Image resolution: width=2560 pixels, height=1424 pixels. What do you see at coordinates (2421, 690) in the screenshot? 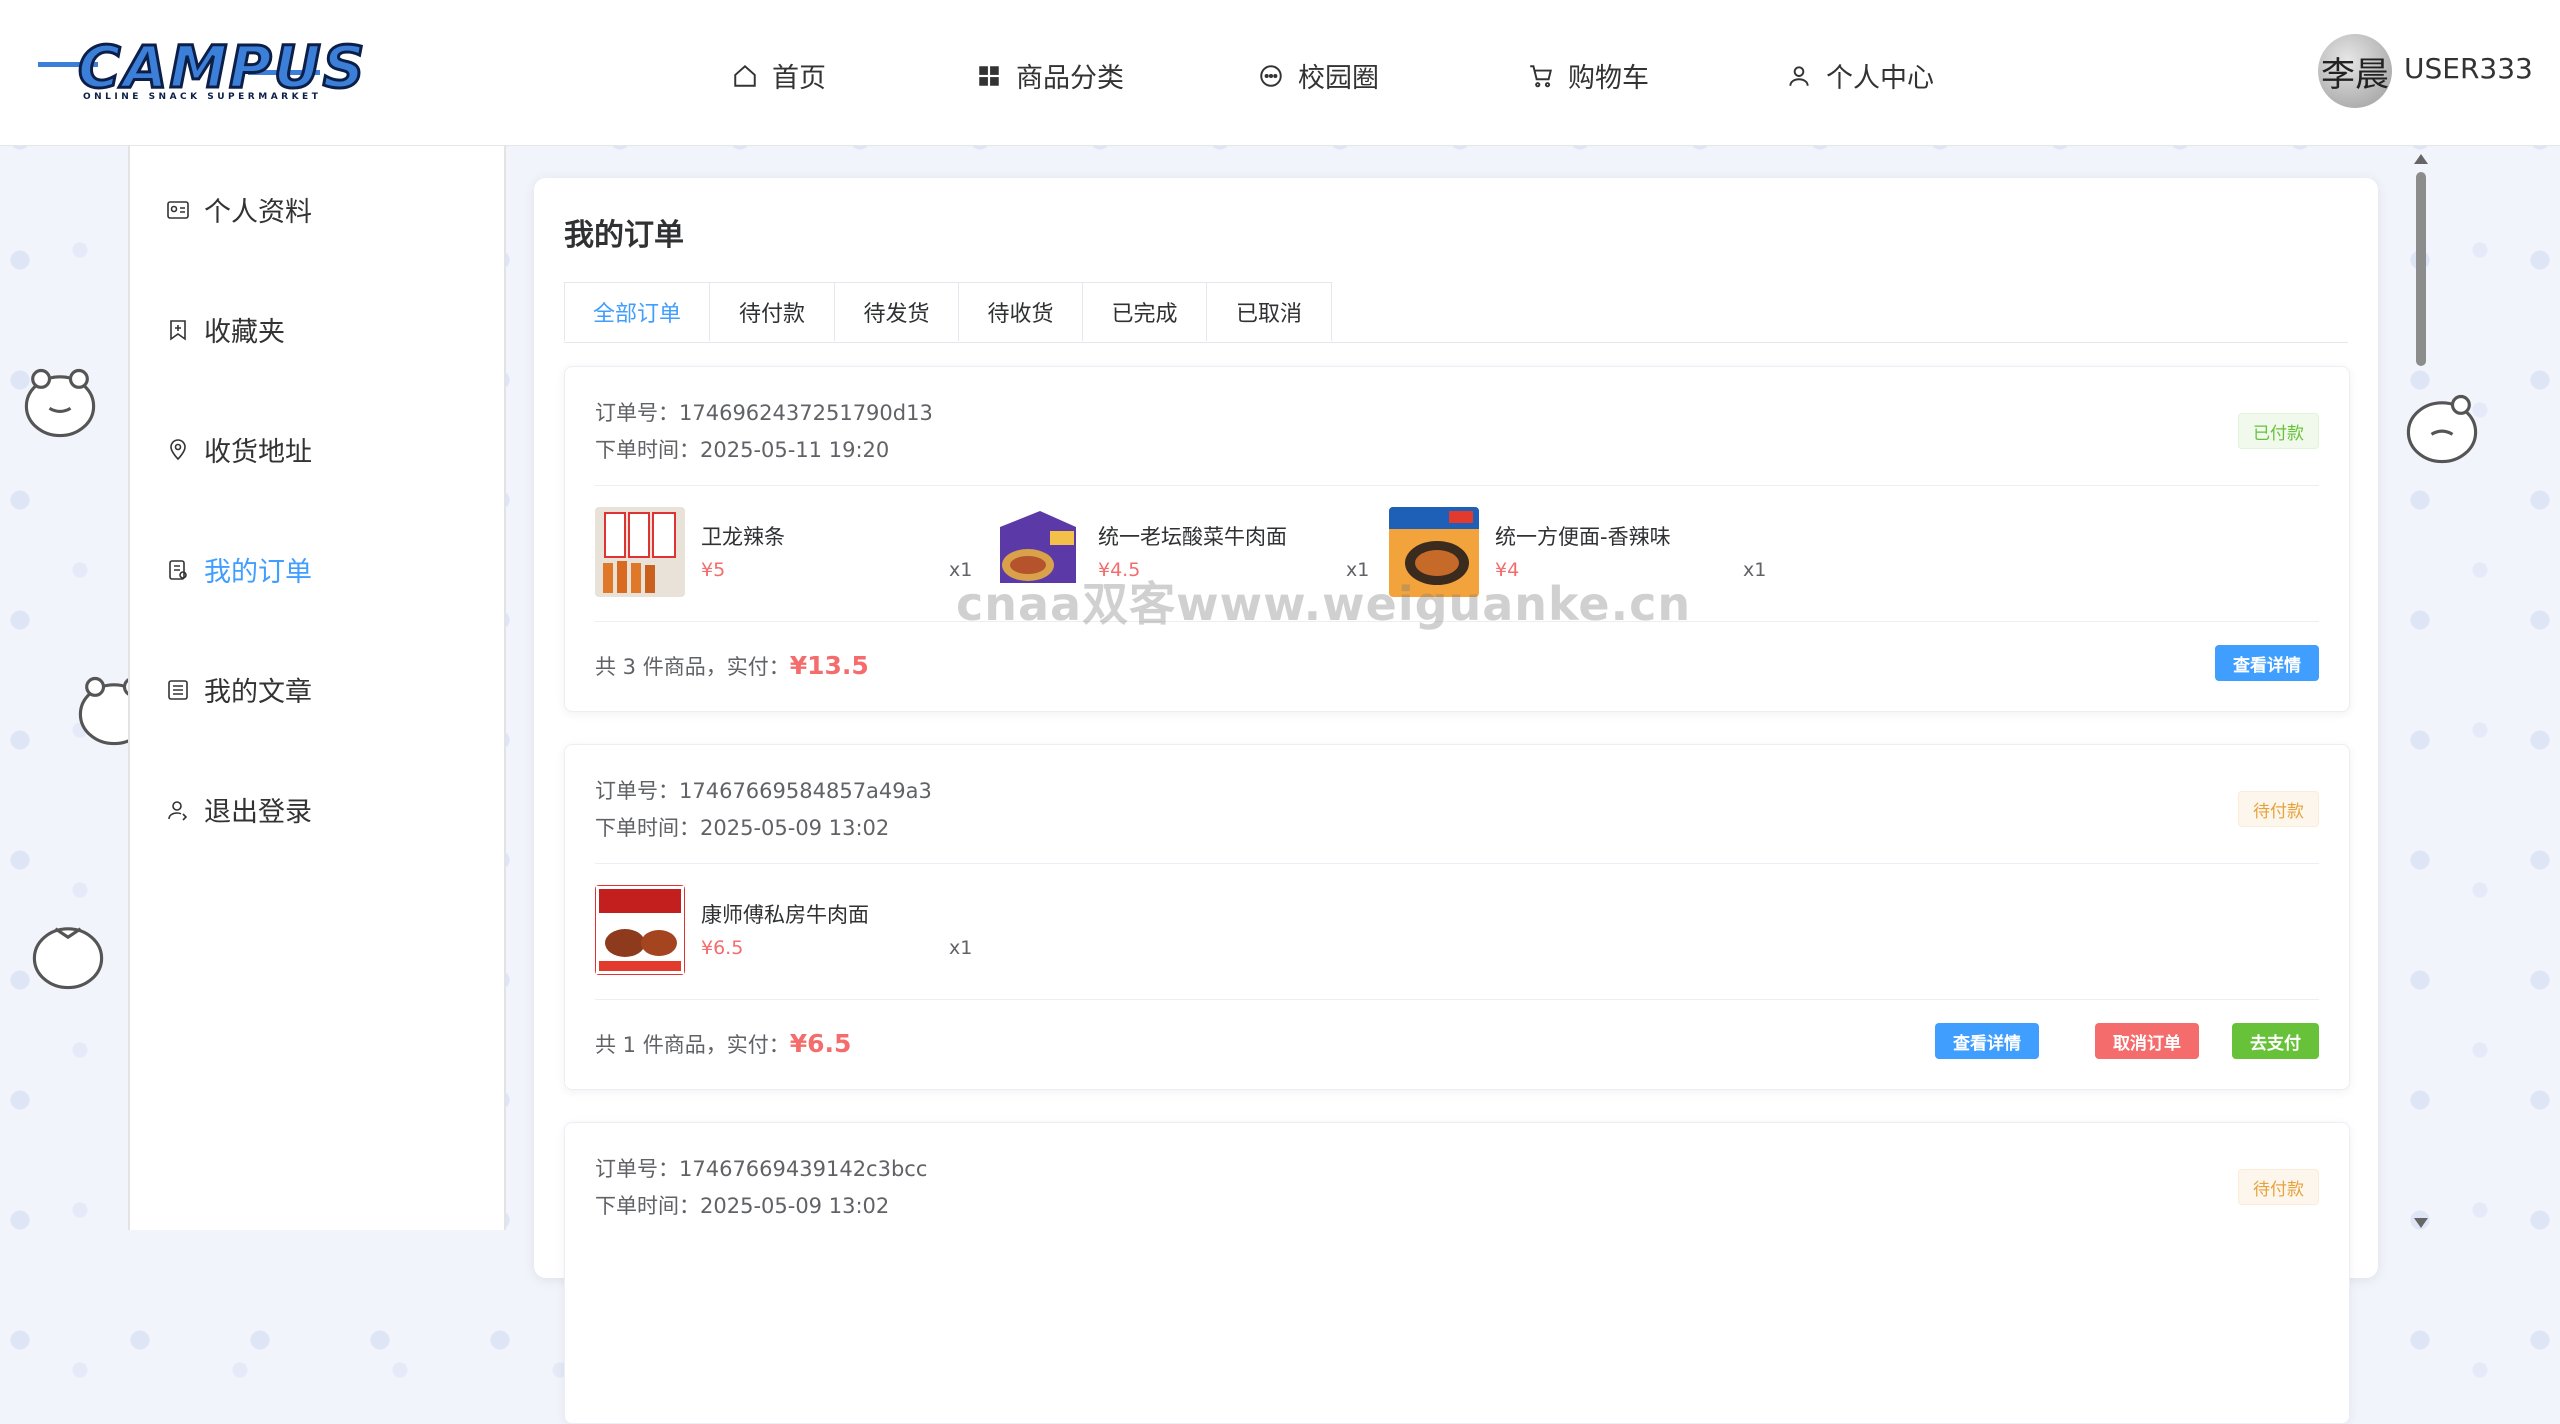
I see `scrollbar` at bounding box center [2421, 690].